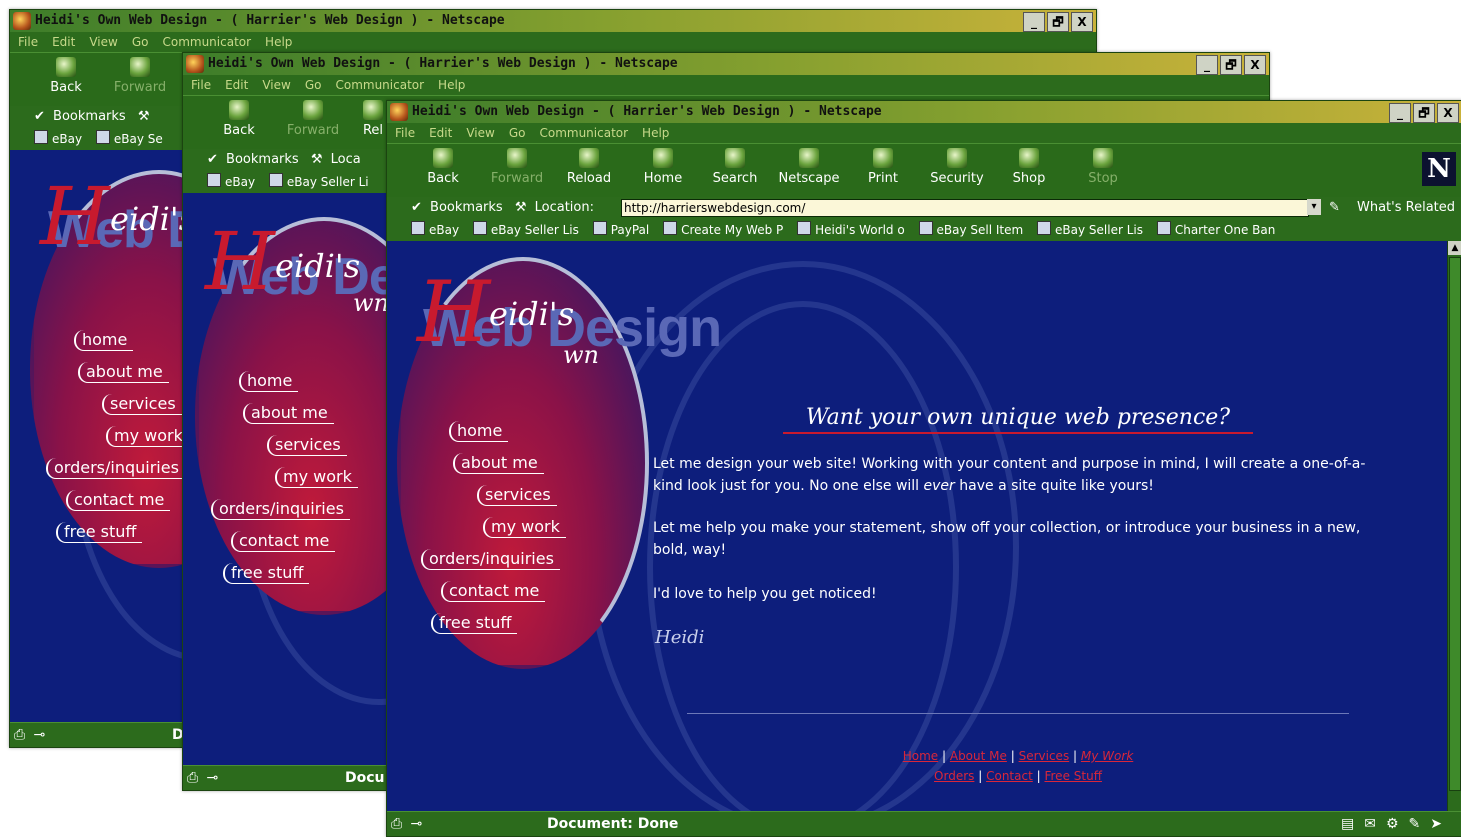  Describe the element at coordinates (809, 167) in the screenshot. I see `netscape-button: Netscape` at that location.